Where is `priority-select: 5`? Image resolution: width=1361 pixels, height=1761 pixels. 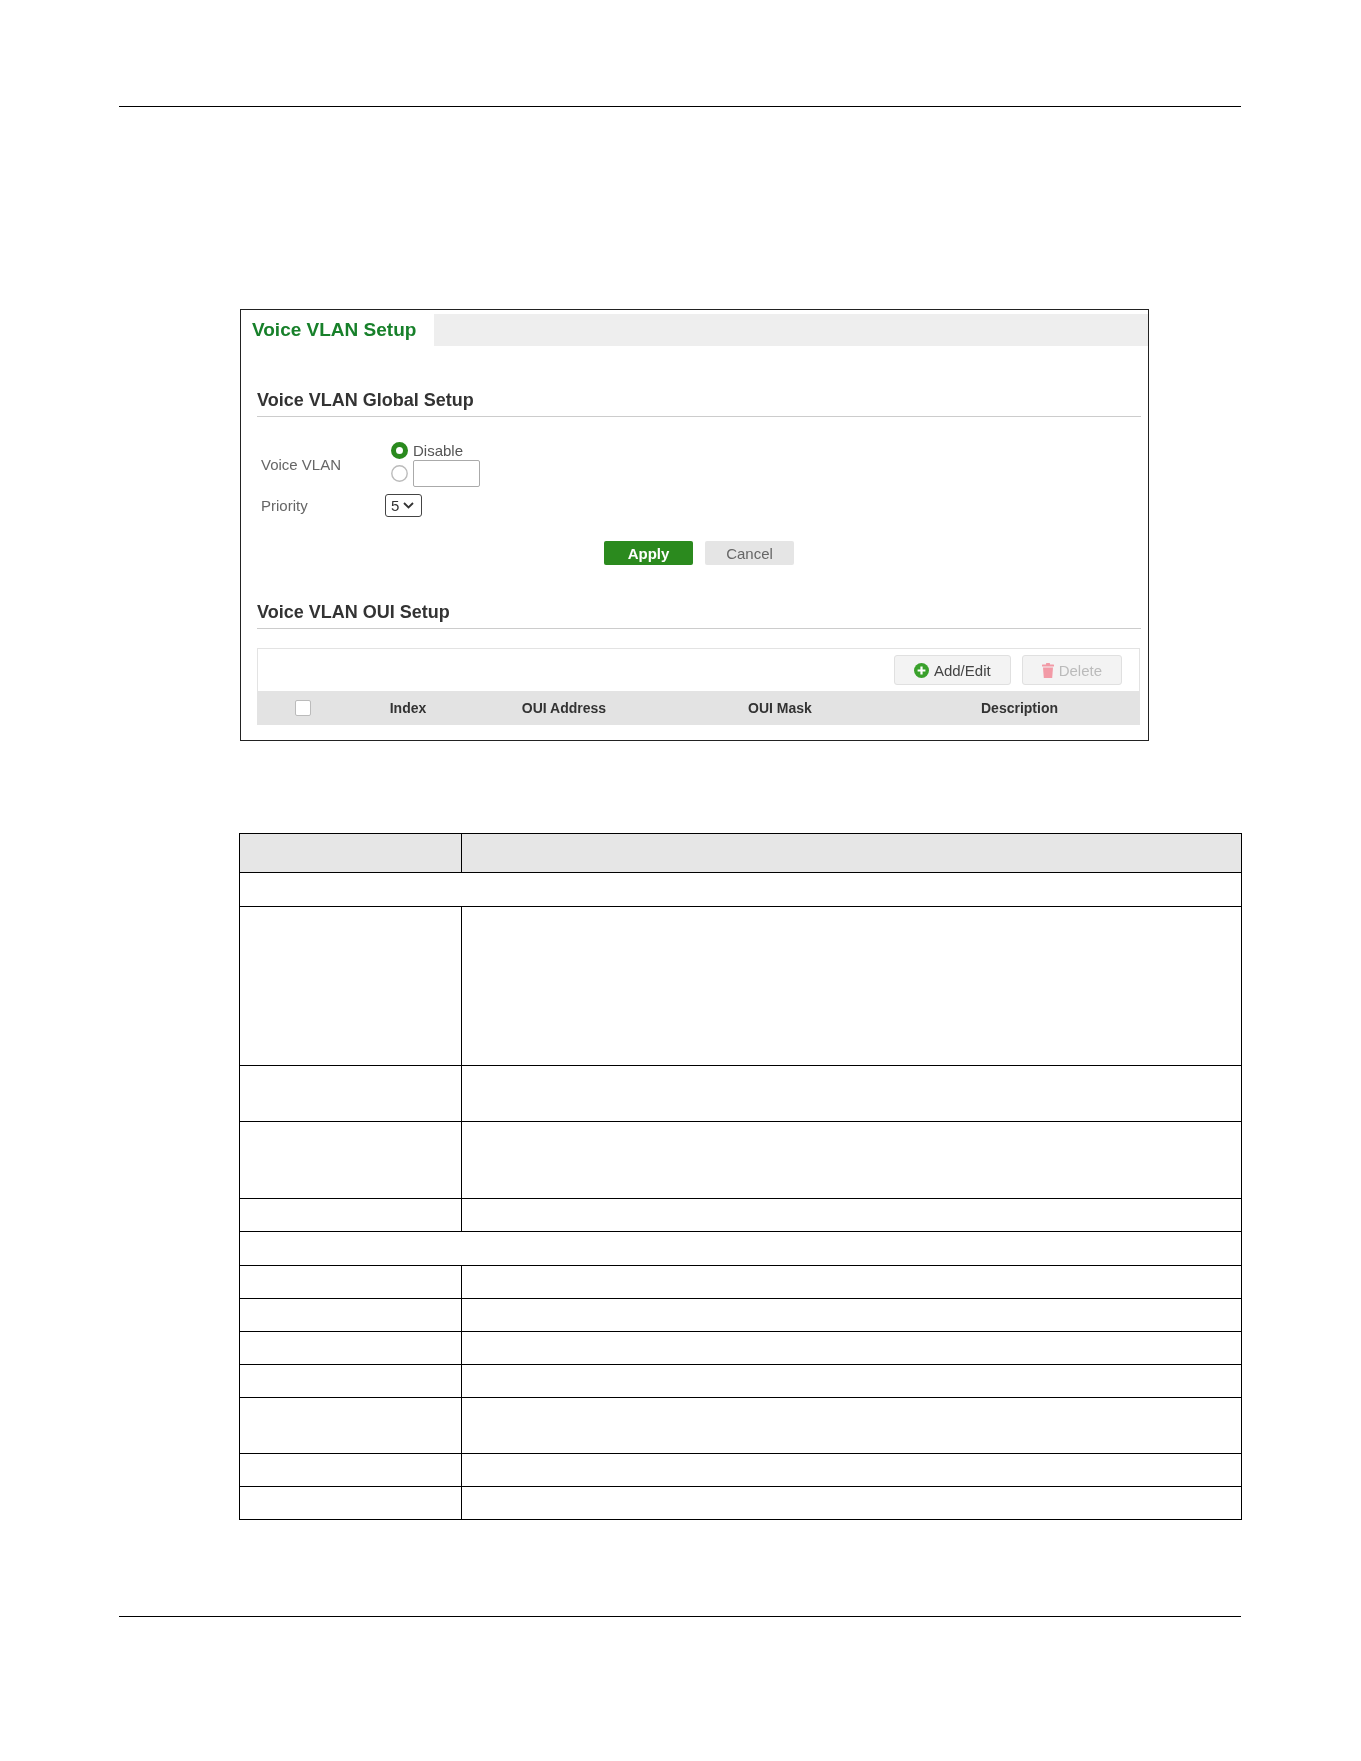 priority-select: 5 is located at coordinates (403, 505).